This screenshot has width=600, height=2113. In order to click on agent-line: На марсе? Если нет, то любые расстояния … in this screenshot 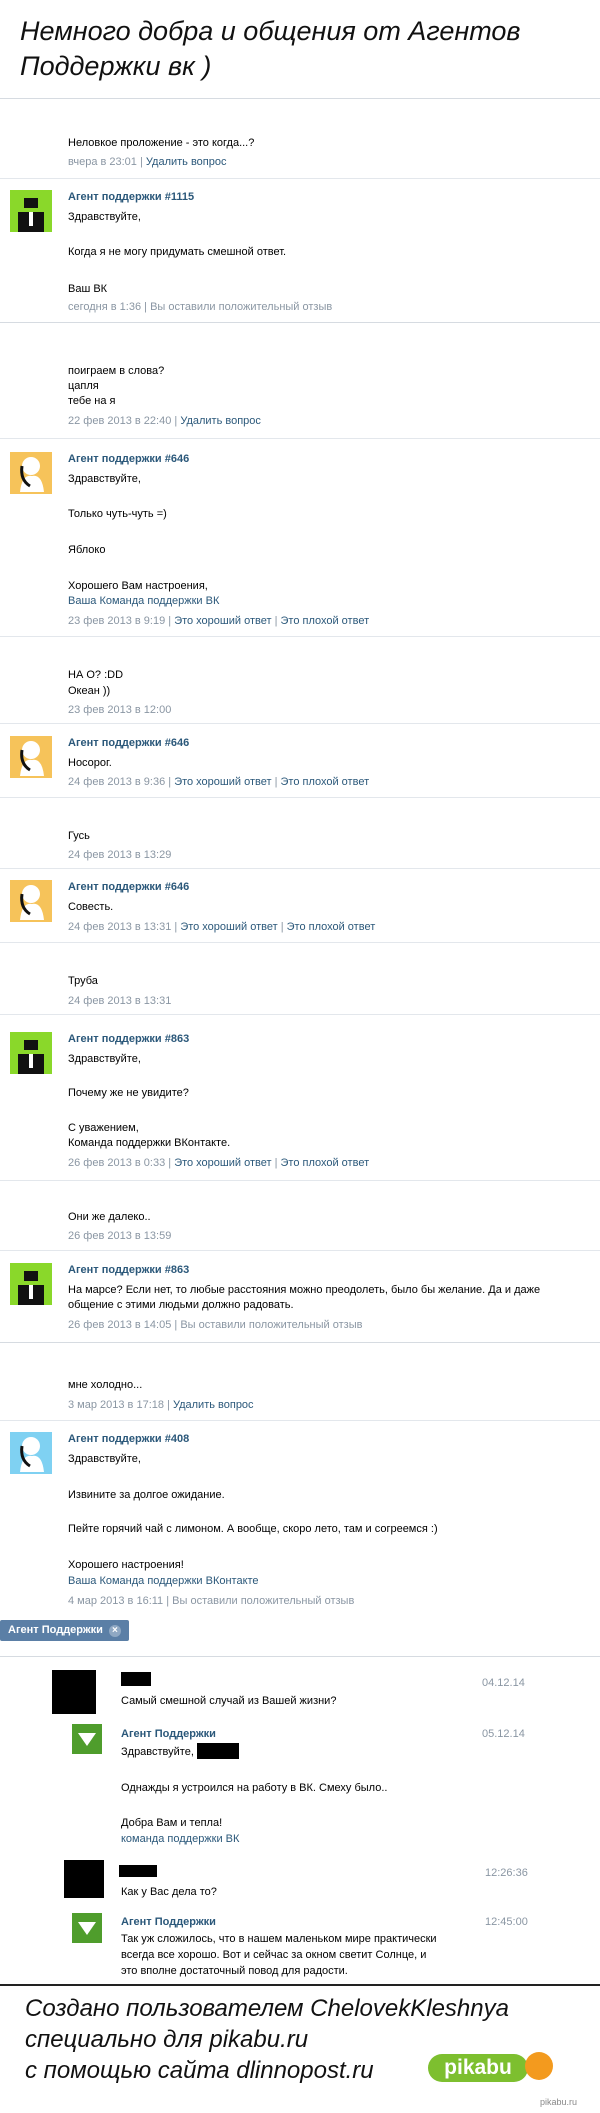, I will do `click(304, 1290)`.